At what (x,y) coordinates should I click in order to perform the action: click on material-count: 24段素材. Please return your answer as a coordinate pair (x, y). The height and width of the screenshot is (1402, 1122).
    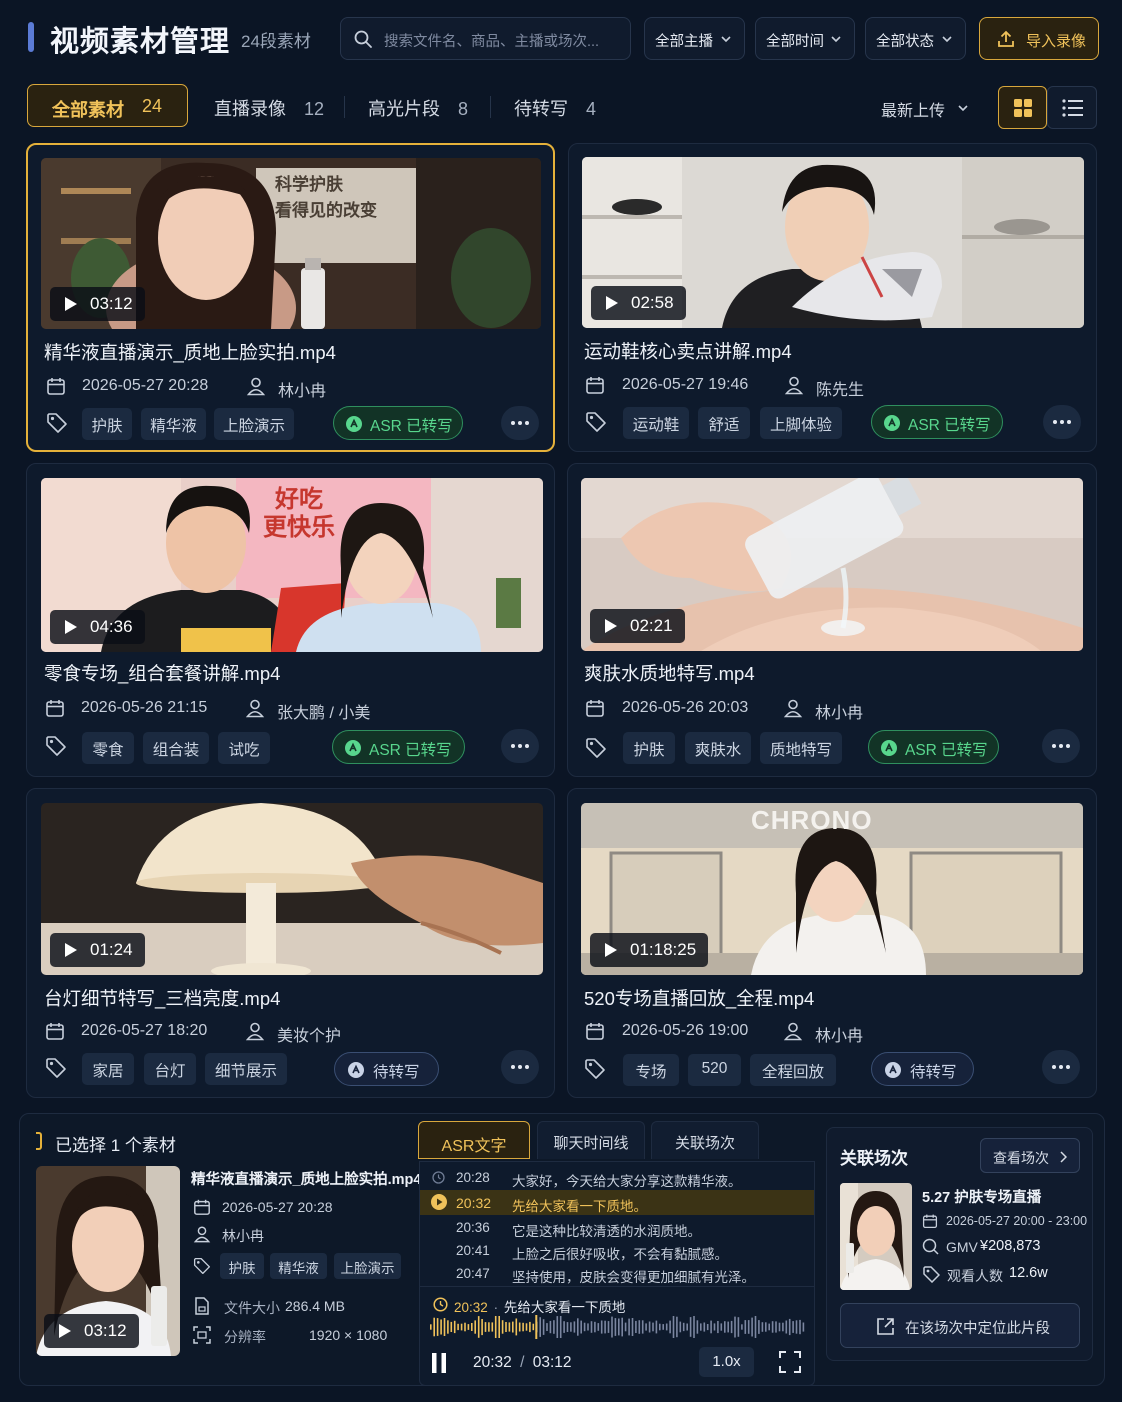
    Looking at the image, I should click on (276, 41).